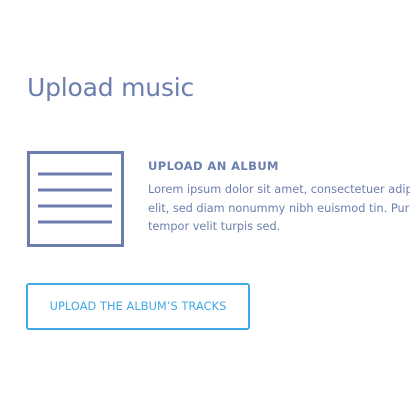  I want to click on page-title: Upload music, so click(111, 87).